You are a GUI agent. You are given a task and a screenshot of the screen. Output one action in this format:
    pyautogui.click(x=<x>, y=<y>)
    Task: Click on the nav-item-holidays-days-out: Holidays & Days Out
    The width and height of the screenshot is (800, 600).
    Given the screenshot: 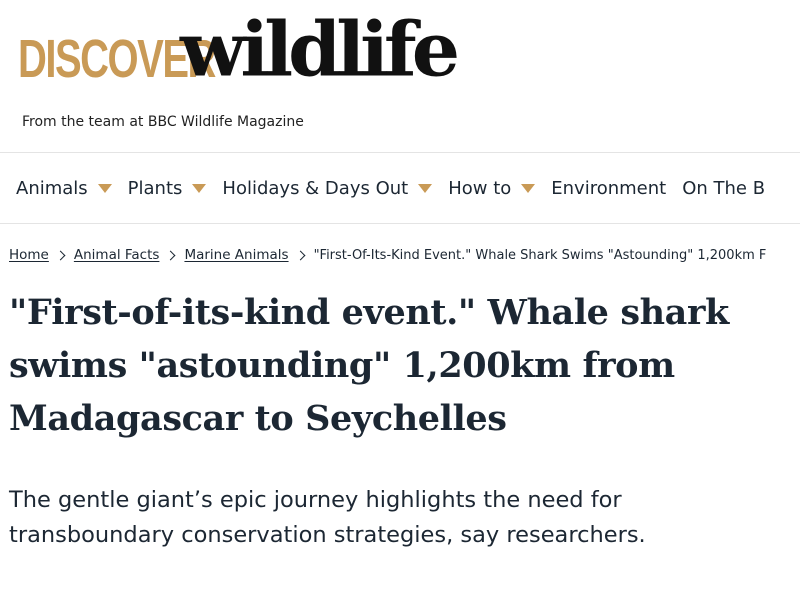 What is the action you would take?
    pyautogui.click(x=327, y=188)
    